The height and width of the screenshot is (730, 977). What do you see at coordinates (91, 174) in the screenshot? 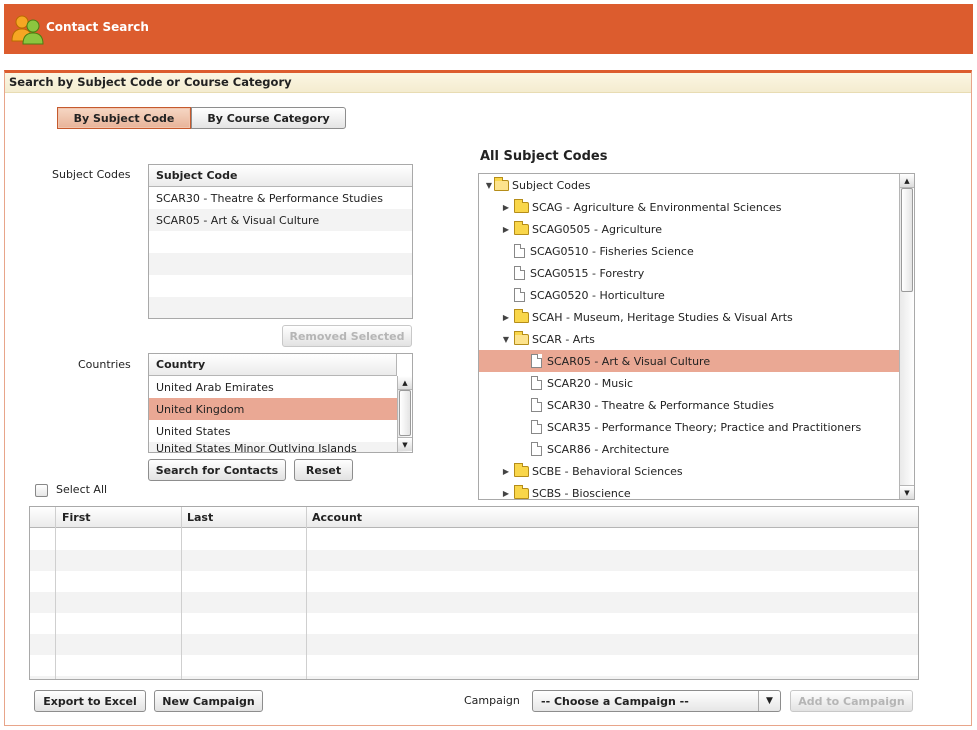
I see `subject-codes-label: Subject Codes` at bounding box center [91, 174].